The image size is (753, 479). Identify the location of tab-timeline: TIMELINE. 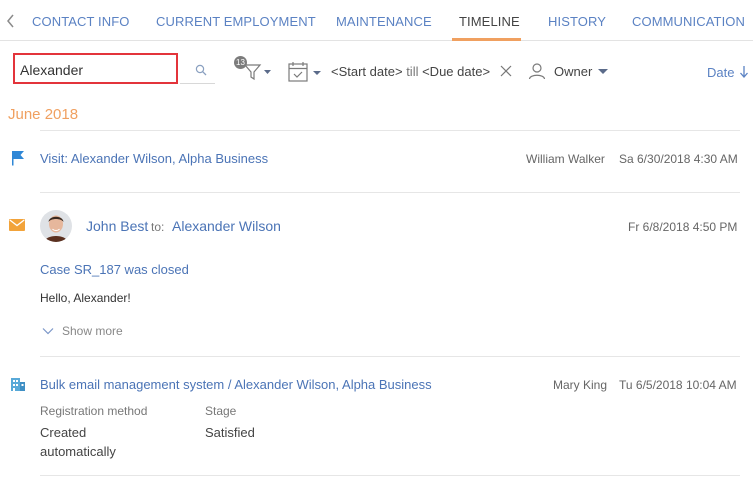
(489, 21).